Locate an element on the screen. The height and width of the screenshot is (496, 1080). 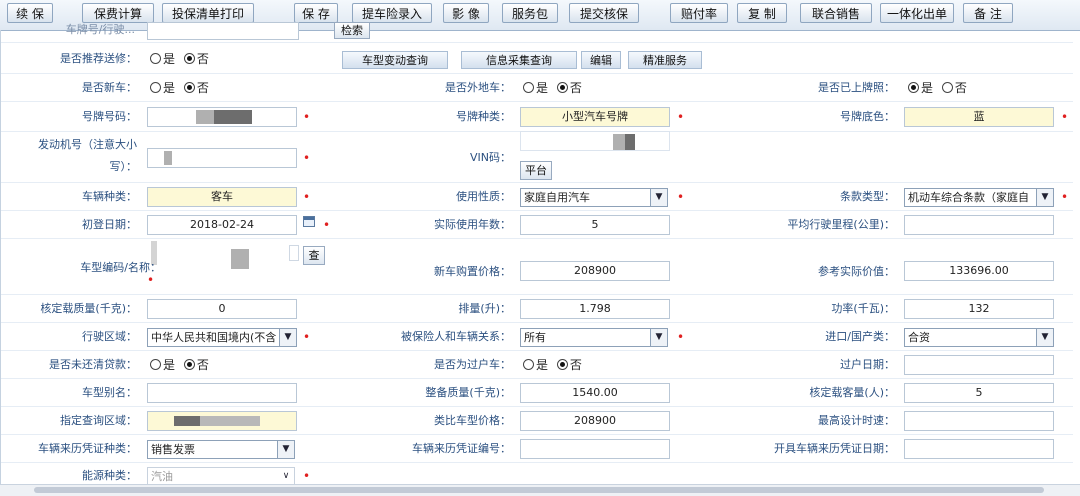
joint-sales-button: 联合销售 is located at coordinates (836, 13).